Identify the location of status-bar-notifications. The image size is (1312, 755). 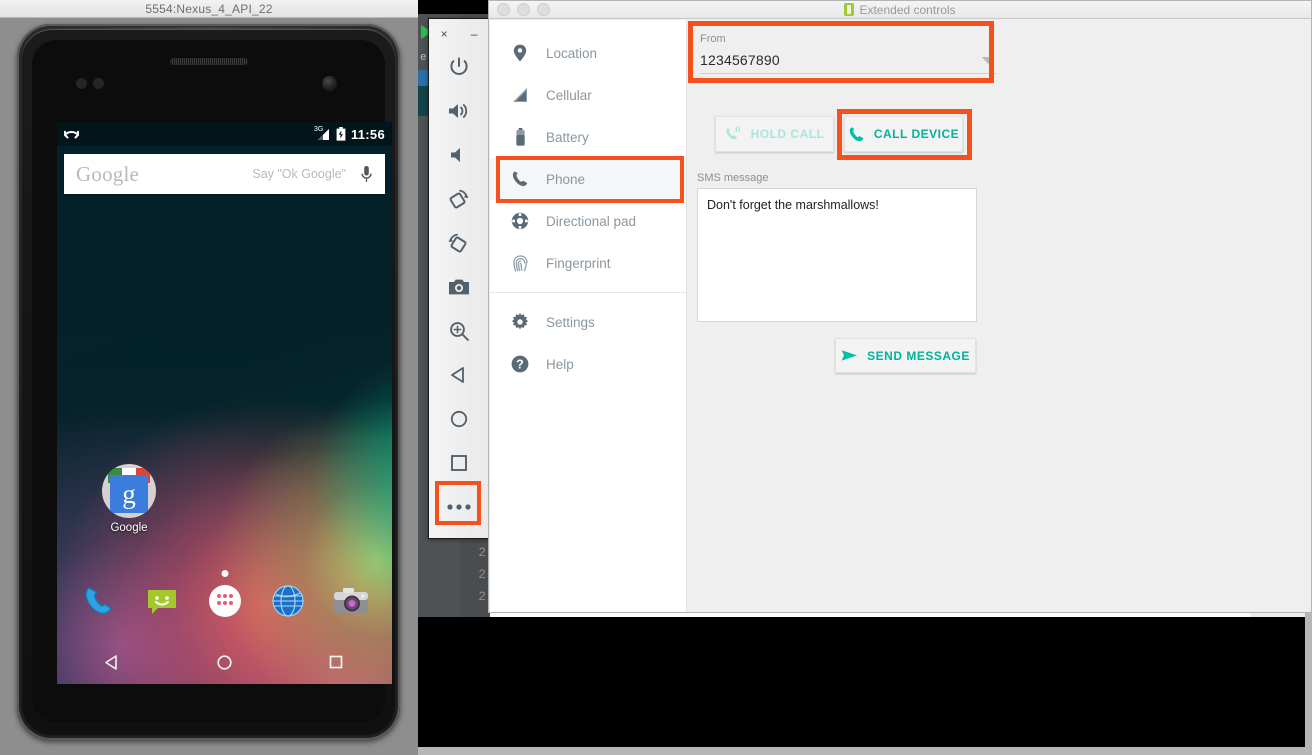
(189, 134).